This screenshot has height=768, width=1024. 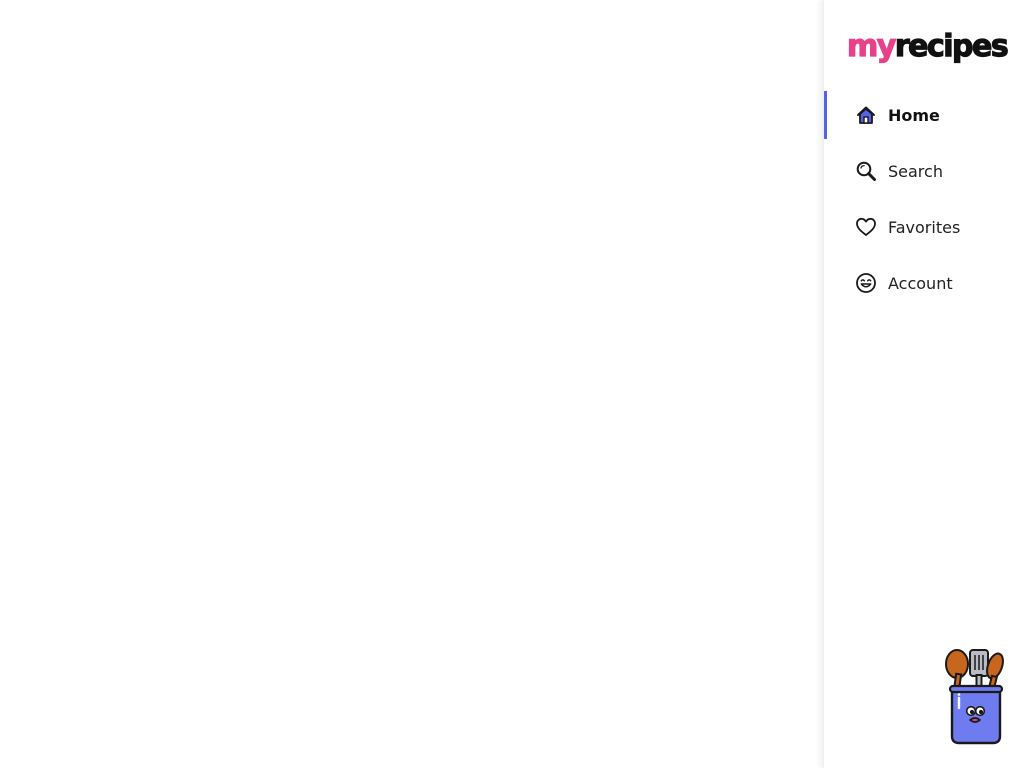 I want to click on sidebar-nav: Home Search Favorites Account, so click(x=924, y=203).